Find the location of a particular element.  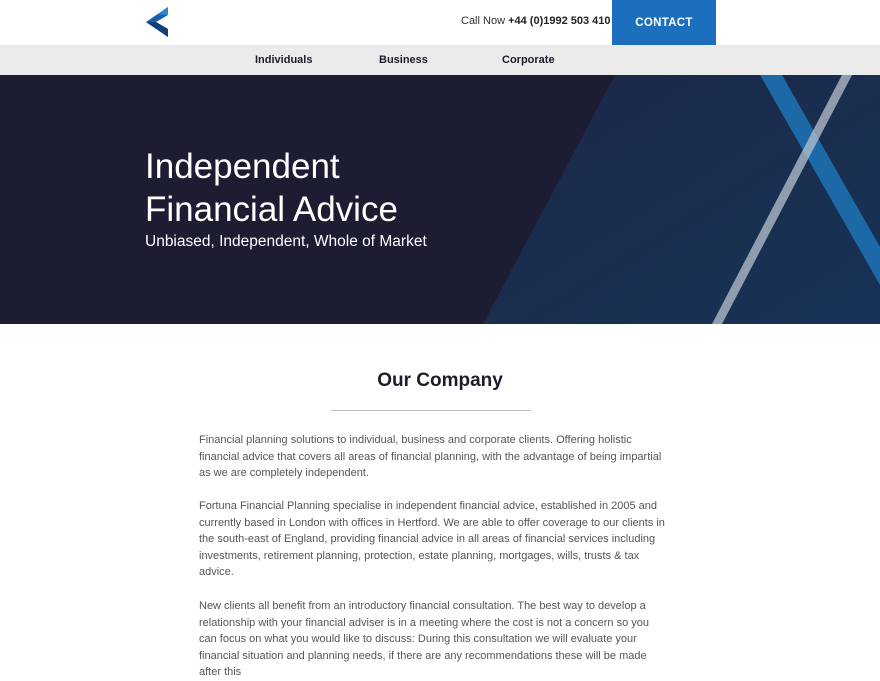

top-header: Call Now +44 (0)1992 503 410 CONTACT is located at coordinates (440, 22).